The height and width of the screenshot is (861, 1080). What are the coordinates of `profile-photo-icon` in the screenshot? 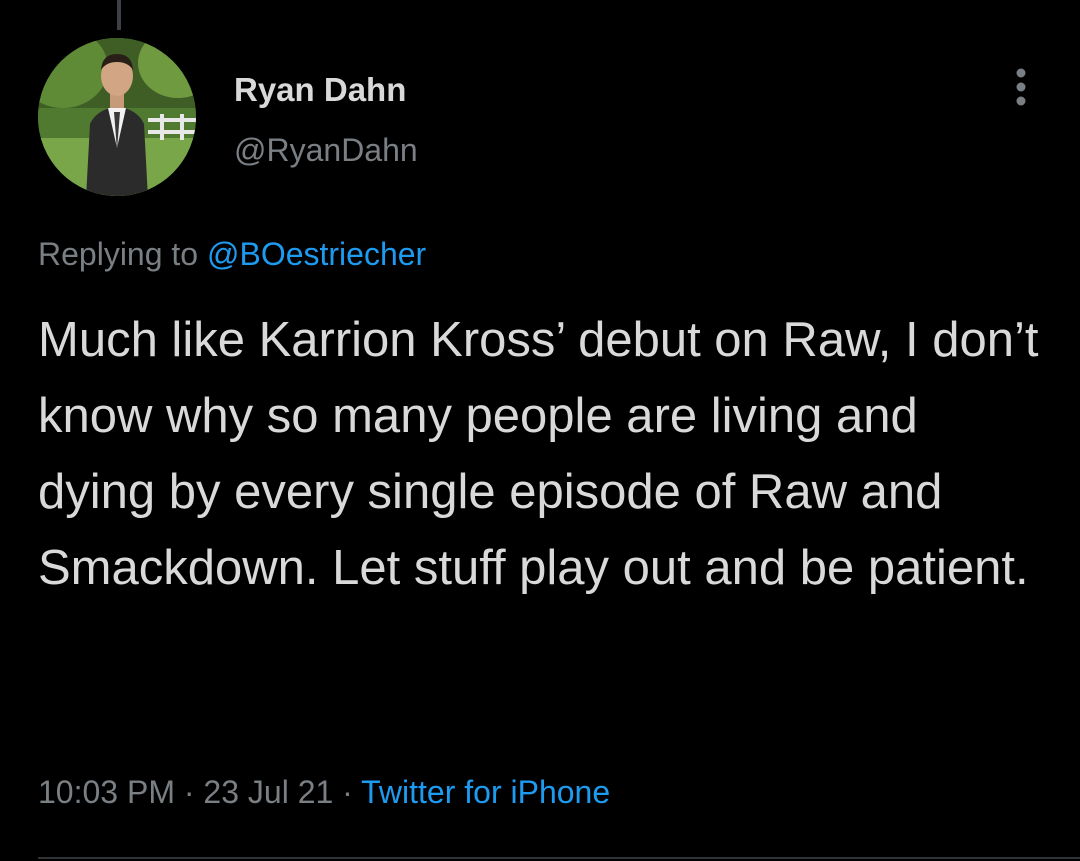 It's located at (117, 117).